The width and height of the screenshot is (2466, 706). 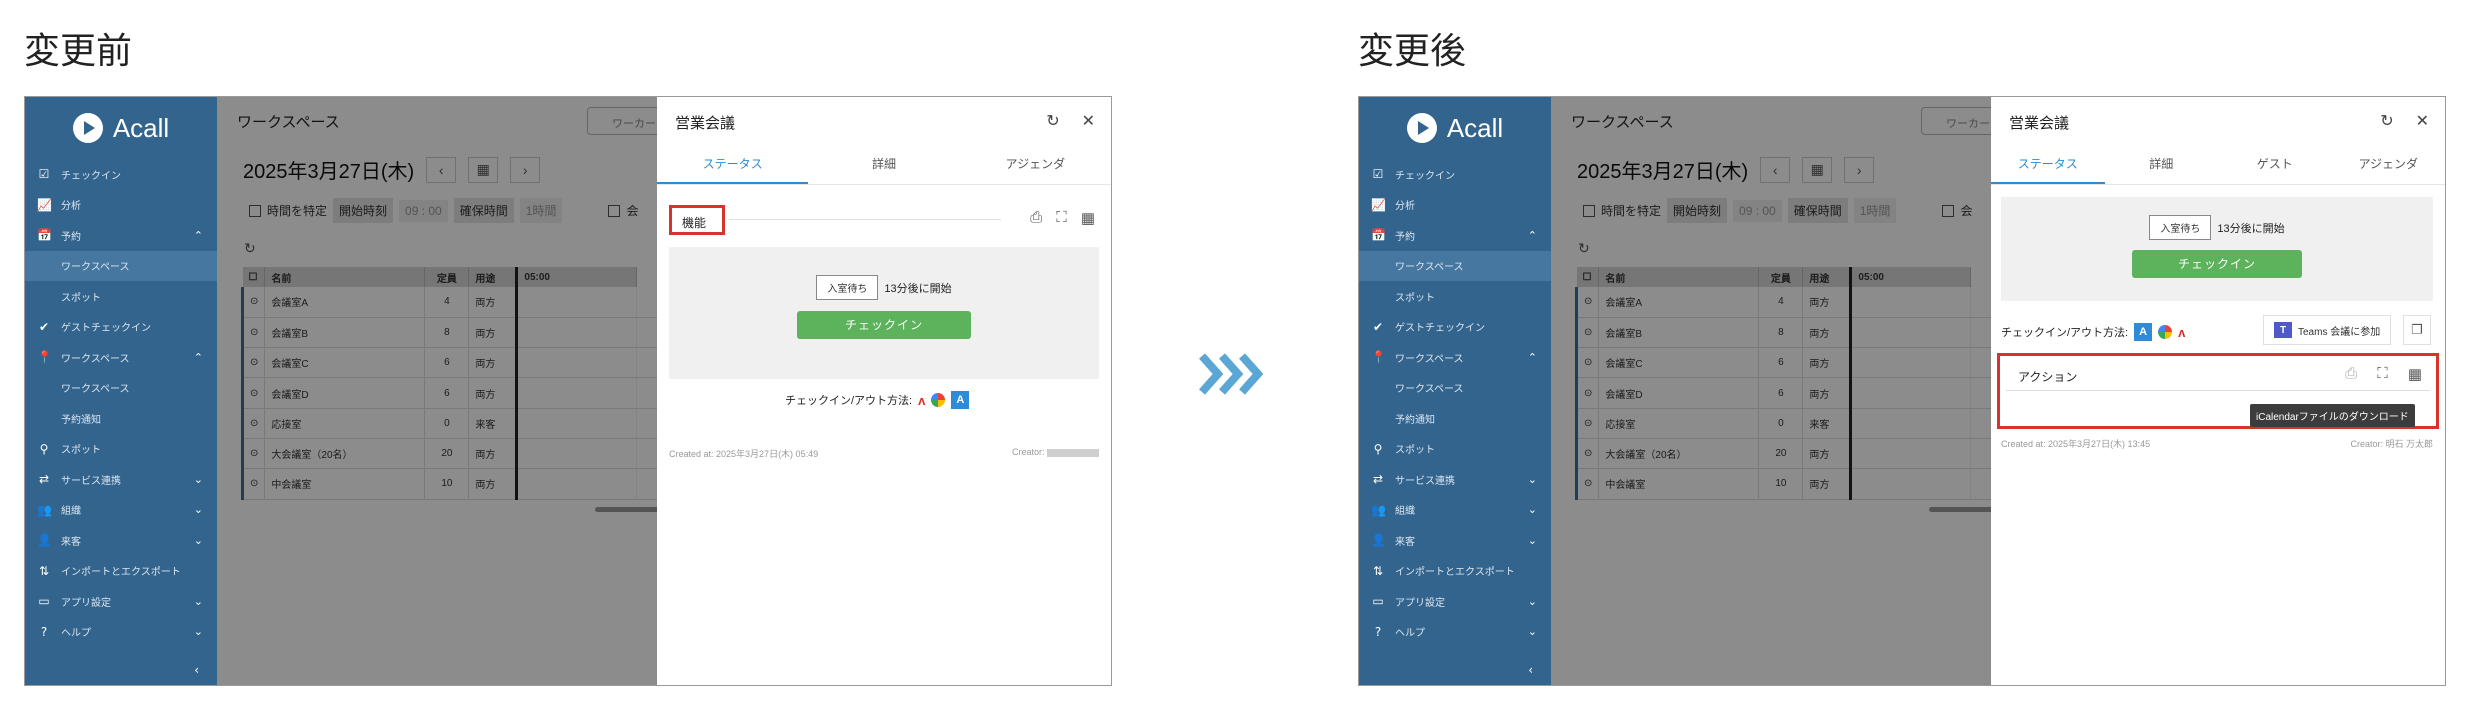 What do you see at coordinates (2389, 167) in the screenshot?
I see `tab-3: アジェンダ` at bounding box center [2389, 167].